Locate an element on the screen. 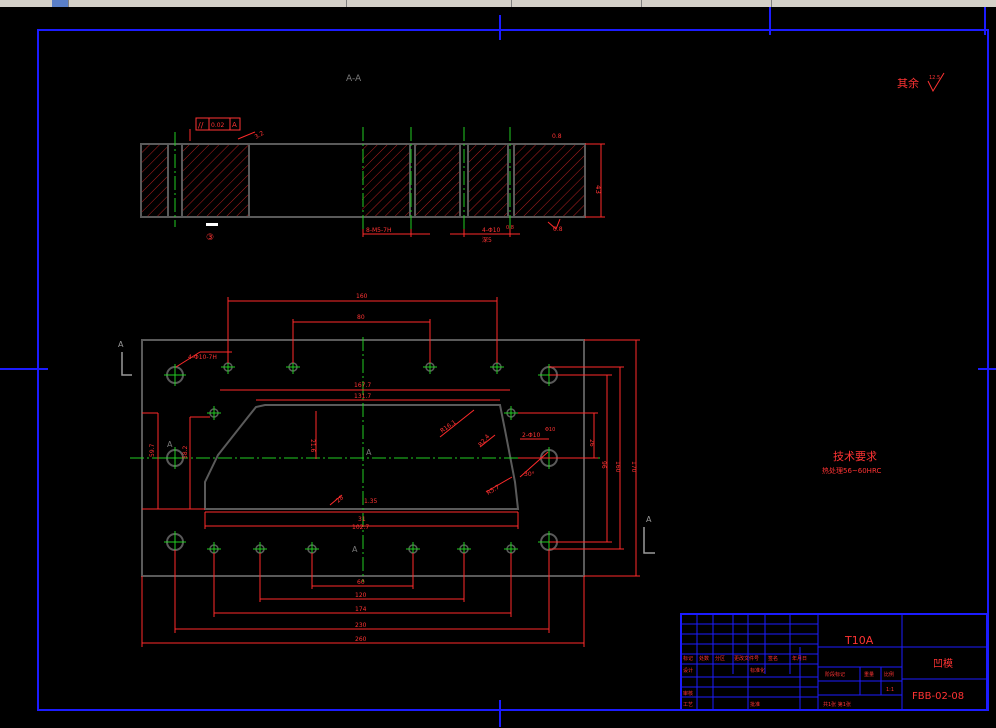 This screenshot has width=996, height=728. dim-28: 28 is located at coordinates (340, 499).